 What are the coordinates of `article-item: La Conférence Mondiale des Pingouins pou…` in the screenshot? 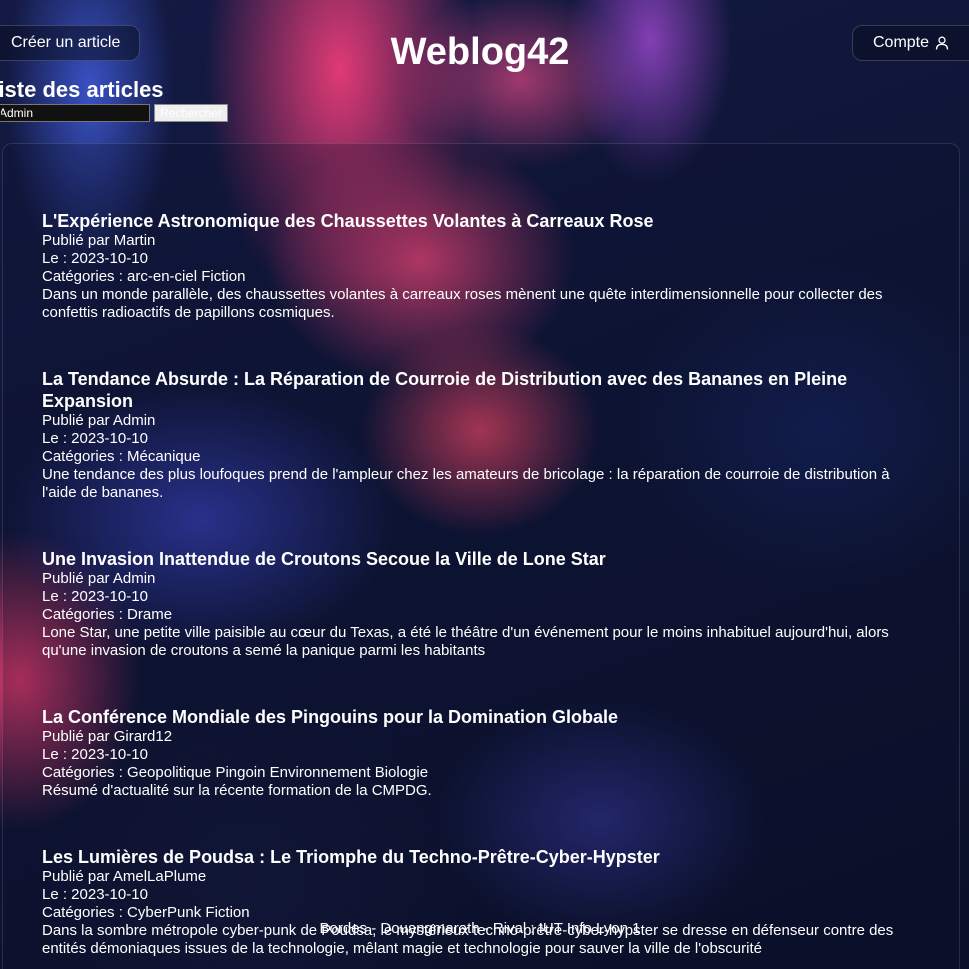 It's located at (482, 753).